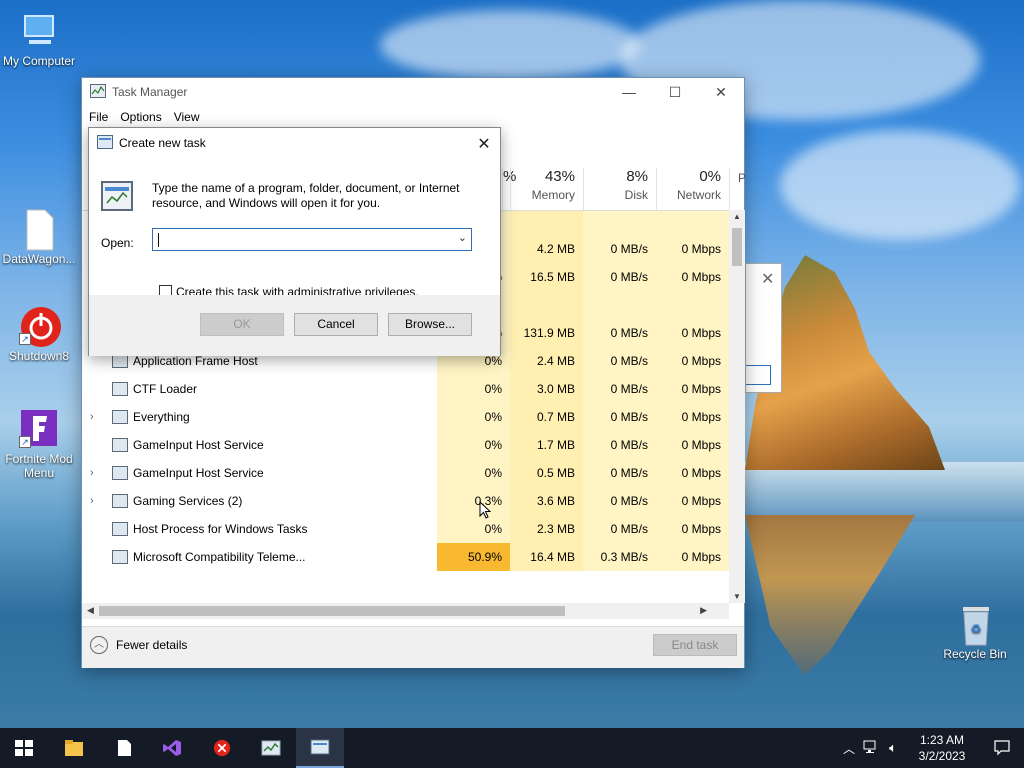  I want to click on cell-mem: 16.4 MB, so click(546, 557).